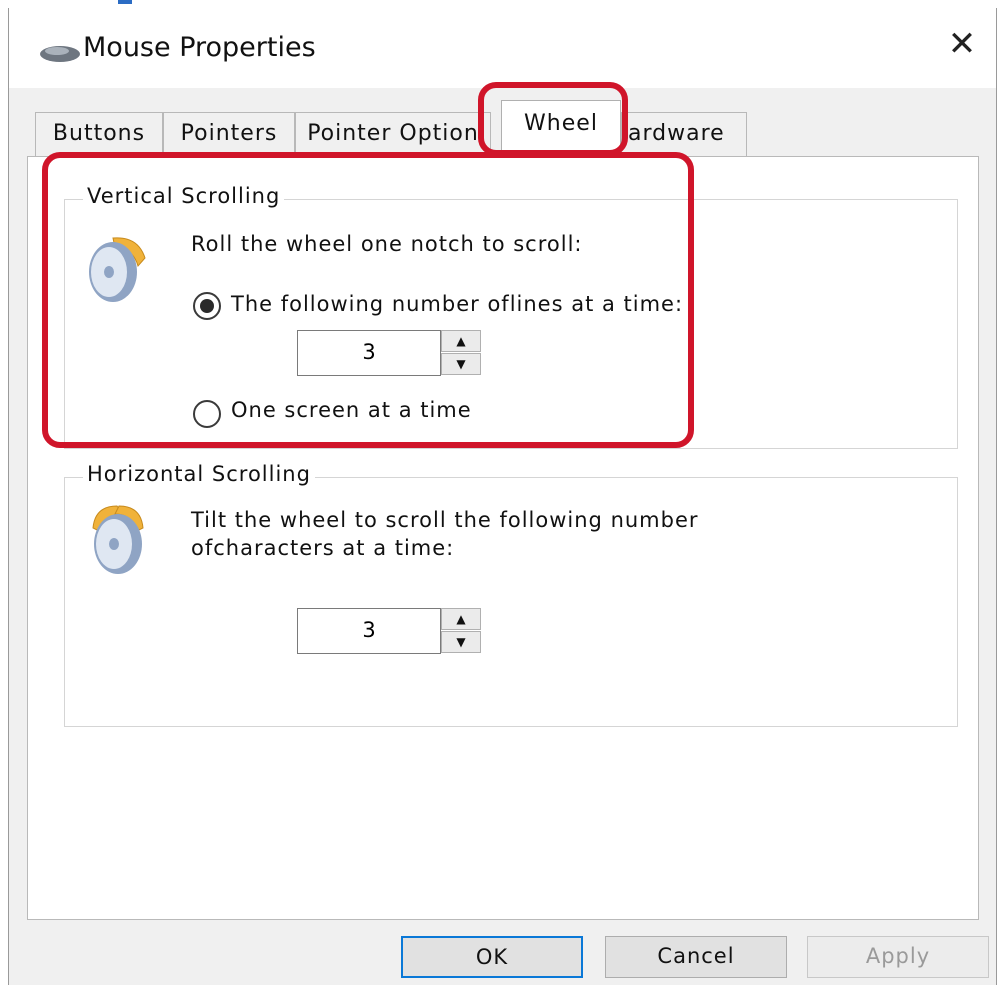 This screenshot has width=999, height=985. What do you see at coordinates (393, 134) in the screenshot?
I see `tab-pointer-options: Pointer Option` at bounding box center [393, 134].